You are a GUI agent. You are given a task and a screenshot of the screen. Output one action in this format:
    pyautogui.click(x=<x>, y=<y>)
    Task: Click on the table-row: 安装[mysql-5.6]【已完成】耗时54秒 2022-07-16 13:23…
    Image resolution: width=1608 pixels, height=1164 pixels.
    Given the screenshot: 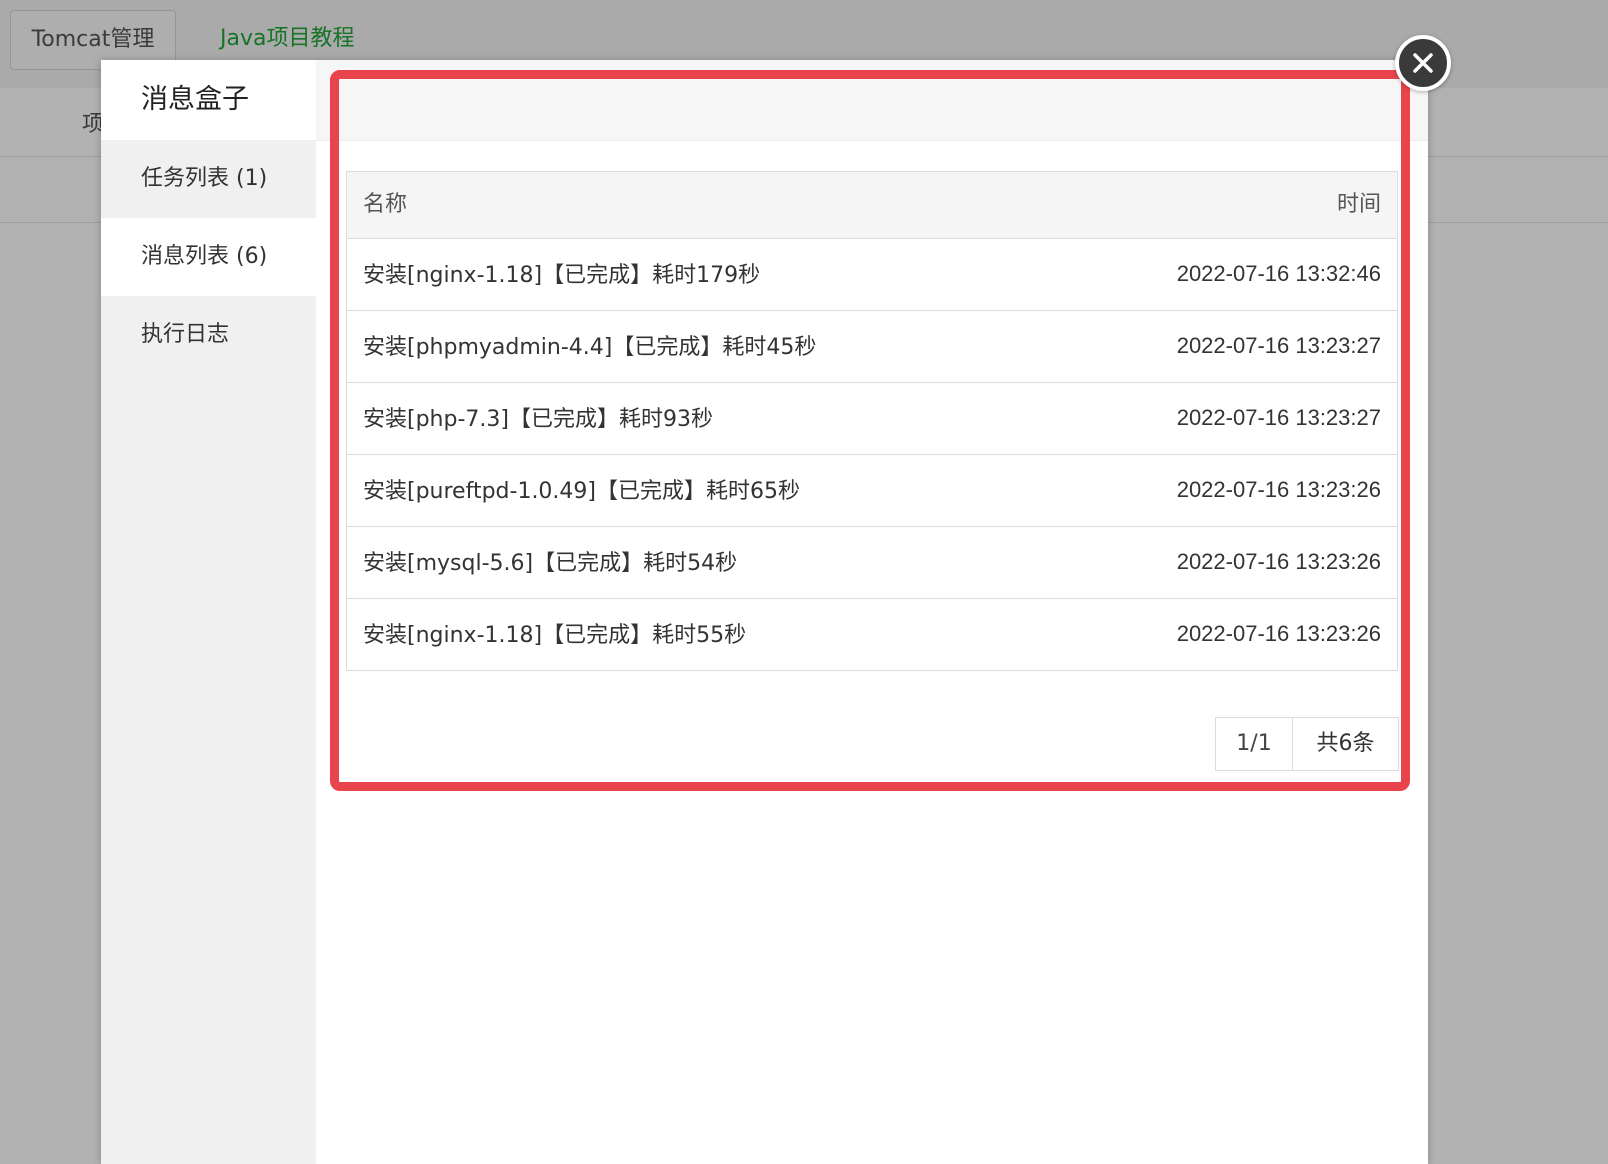 What is the action you would take?
    pyautogui.click(x=872, y=563)
    